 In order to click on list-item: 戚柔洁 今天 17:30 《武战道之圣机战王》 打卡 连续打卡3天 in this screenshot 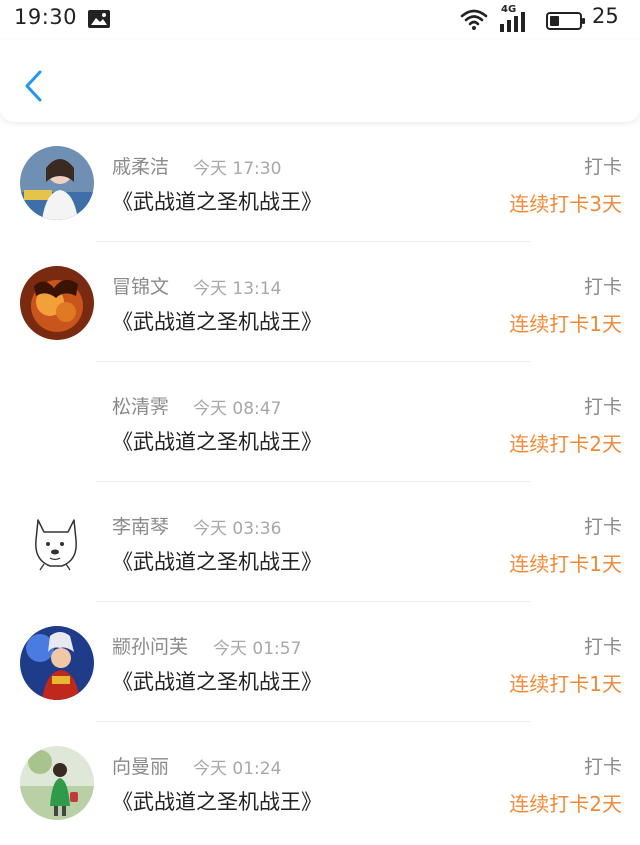, I will do `click(320, 182)`.